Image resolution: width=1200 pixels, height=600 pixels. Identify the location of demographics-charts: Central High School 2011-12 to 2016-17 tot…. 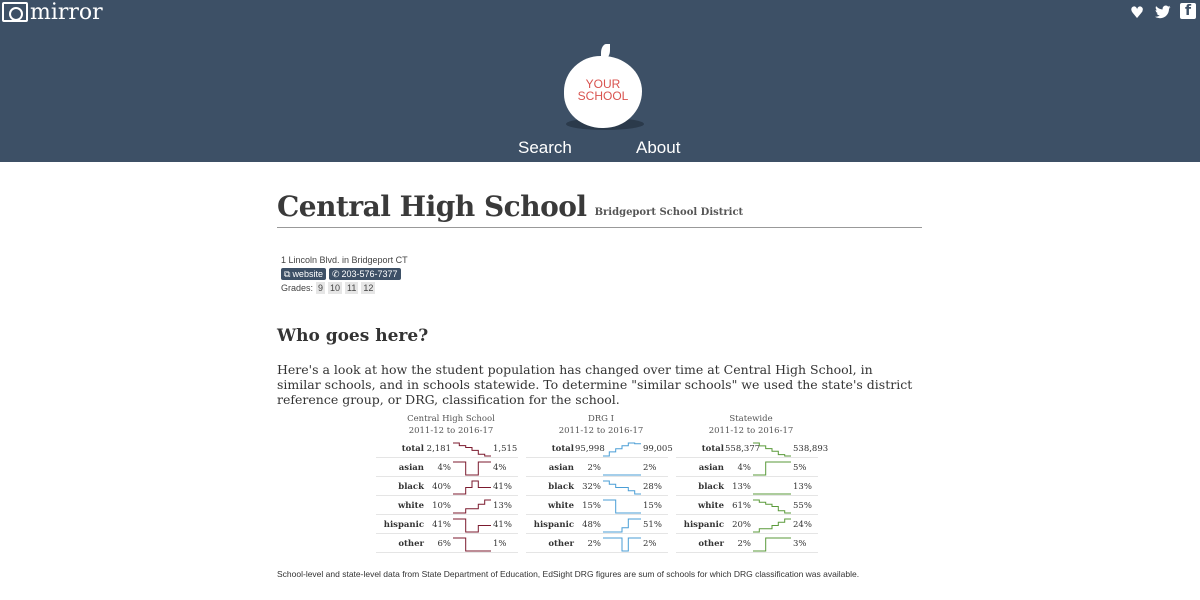
(602, 485).